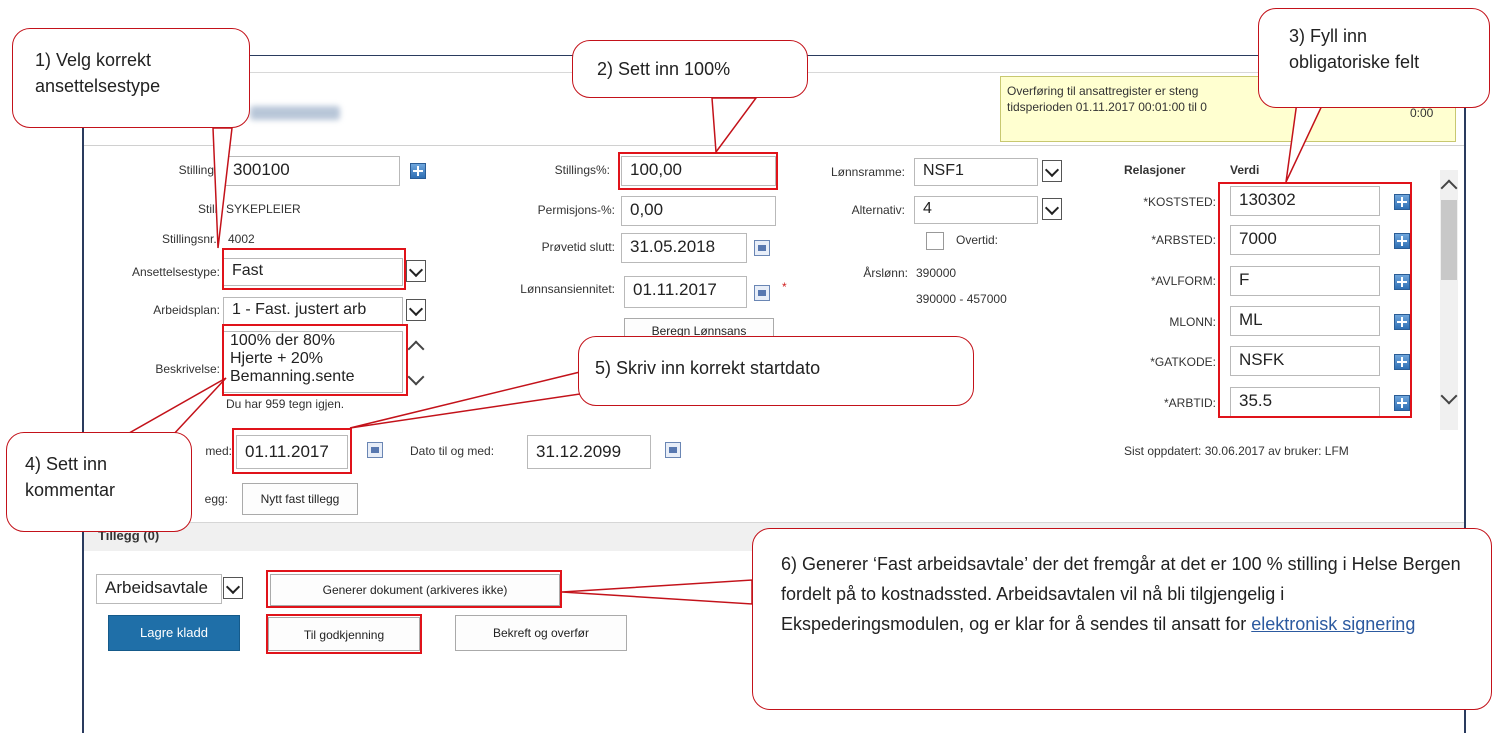 This screenshot has height=733, width=1495. Describe the element at coordinates (690, 69) in the screenshot. I see `callout-2: 2) Sett inn 100%` at that location.